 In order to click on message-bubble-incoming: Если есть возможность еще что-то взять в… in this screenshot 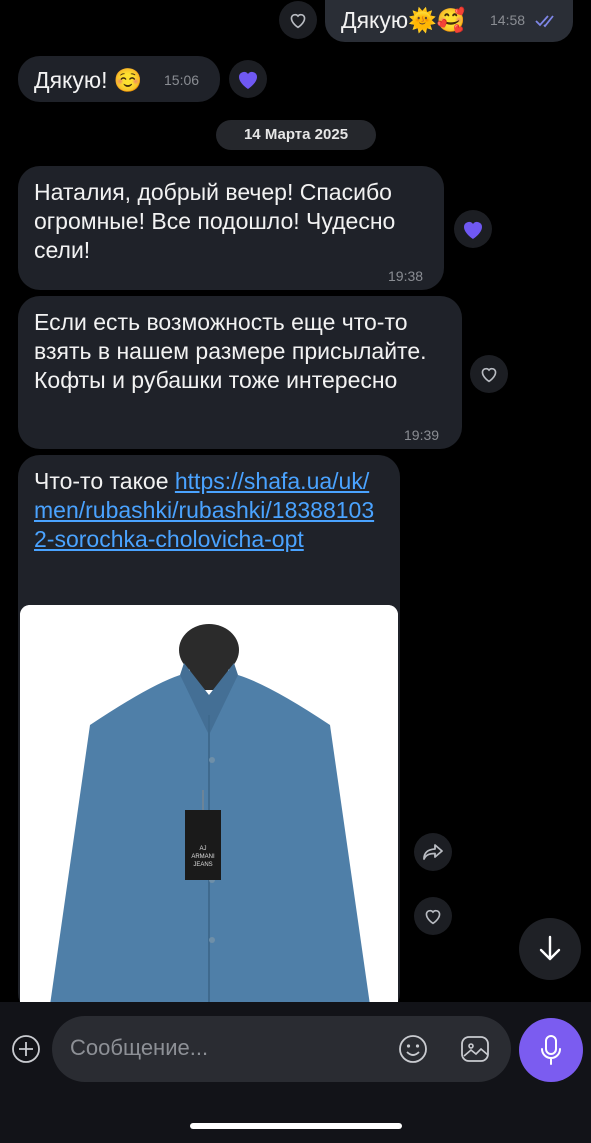, I will do `click(240, 372)`.